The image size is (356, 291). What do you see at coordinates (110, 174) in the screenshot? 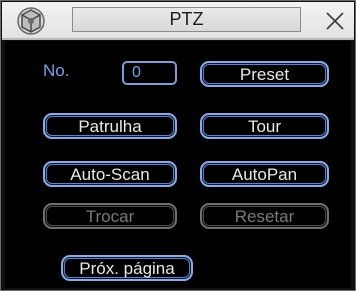
I see `auto-scan-button: Auto-Scan` at bounding box center [110, 174].